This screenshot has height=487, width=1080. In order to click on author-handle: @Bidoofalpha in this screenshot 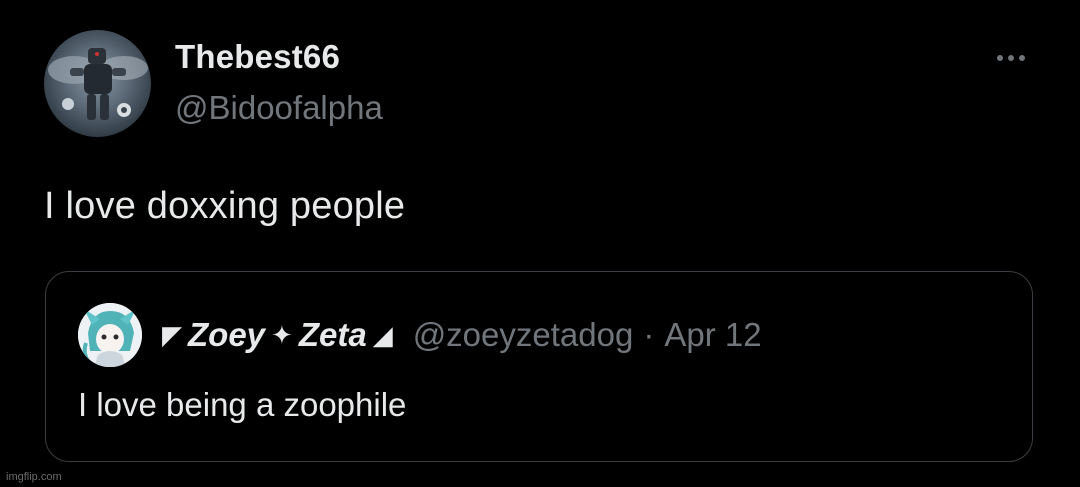, I will do `click(279, 108)`.